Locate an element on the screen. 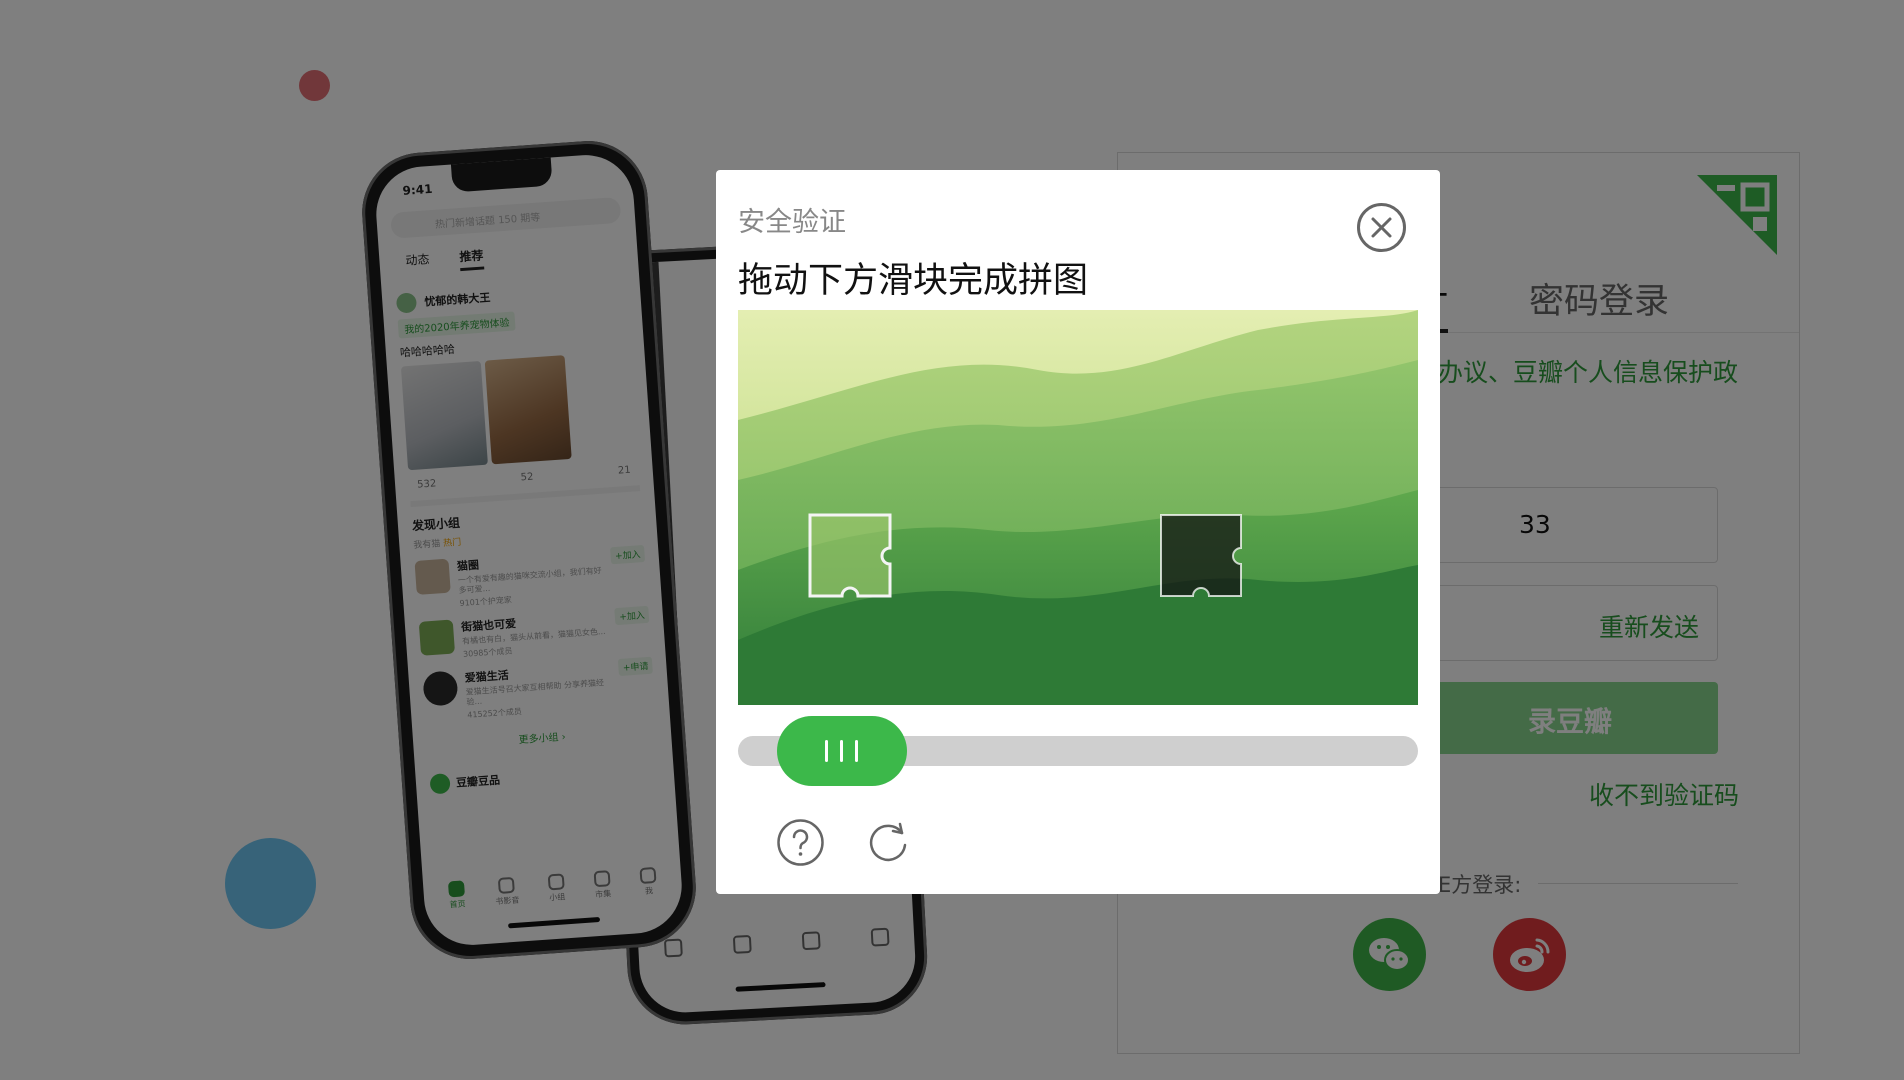 The height and width of the screenshot is (1080, 1904). captcha-instruction: 拖动下方滑块完成拼图 is located at coordinates (913, 281).